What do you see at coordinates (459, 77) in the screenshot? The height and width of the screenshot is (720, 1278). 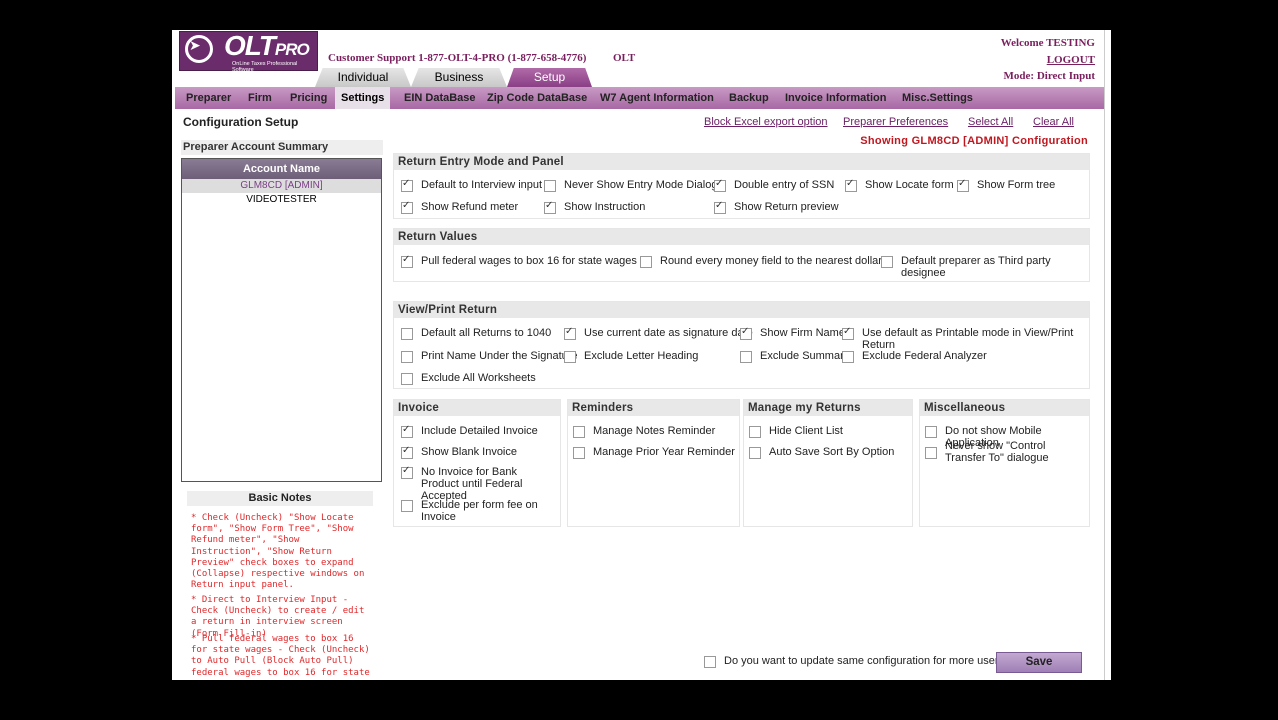 I see `tab-business: Business` at bounding box center [459, 77].